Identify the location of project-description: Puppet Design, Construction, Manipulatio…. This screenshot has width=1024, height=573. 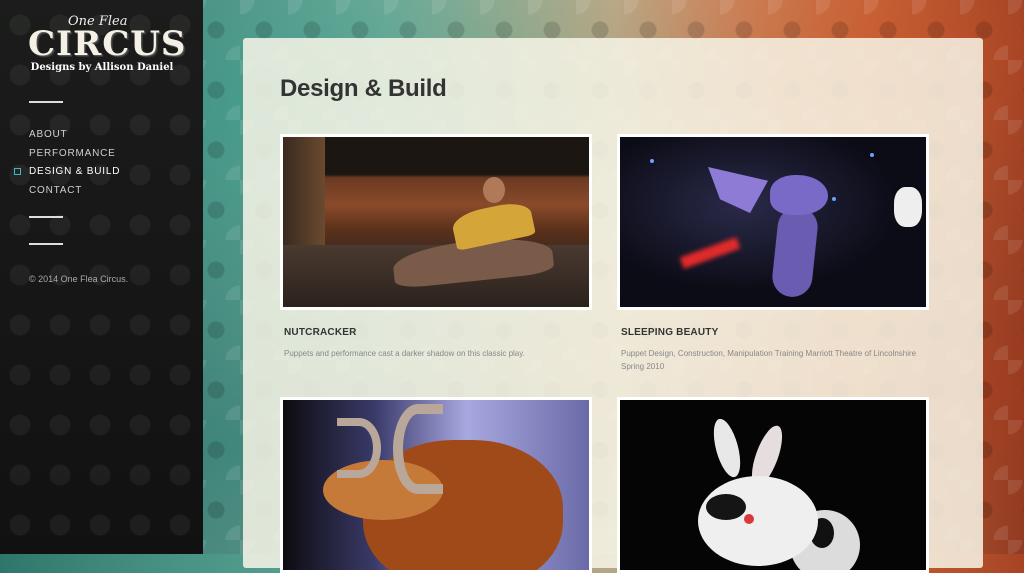
(769, 360).